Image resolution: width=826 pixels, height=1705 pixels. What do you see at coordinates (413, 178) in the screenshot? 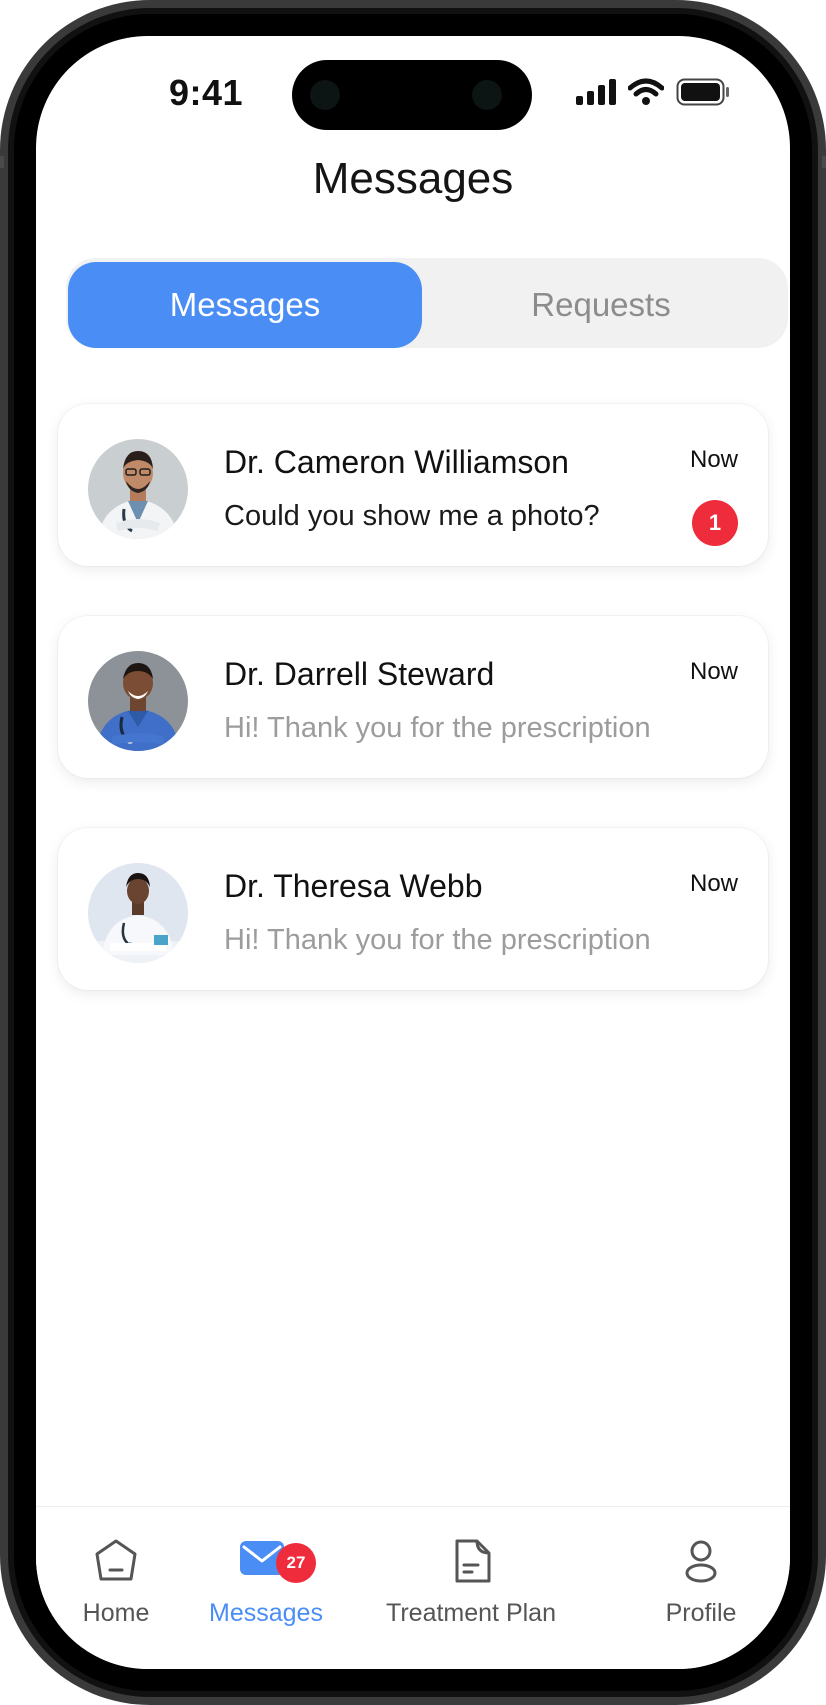
I see `page-title: Messages` at bounding box center [413, 178].